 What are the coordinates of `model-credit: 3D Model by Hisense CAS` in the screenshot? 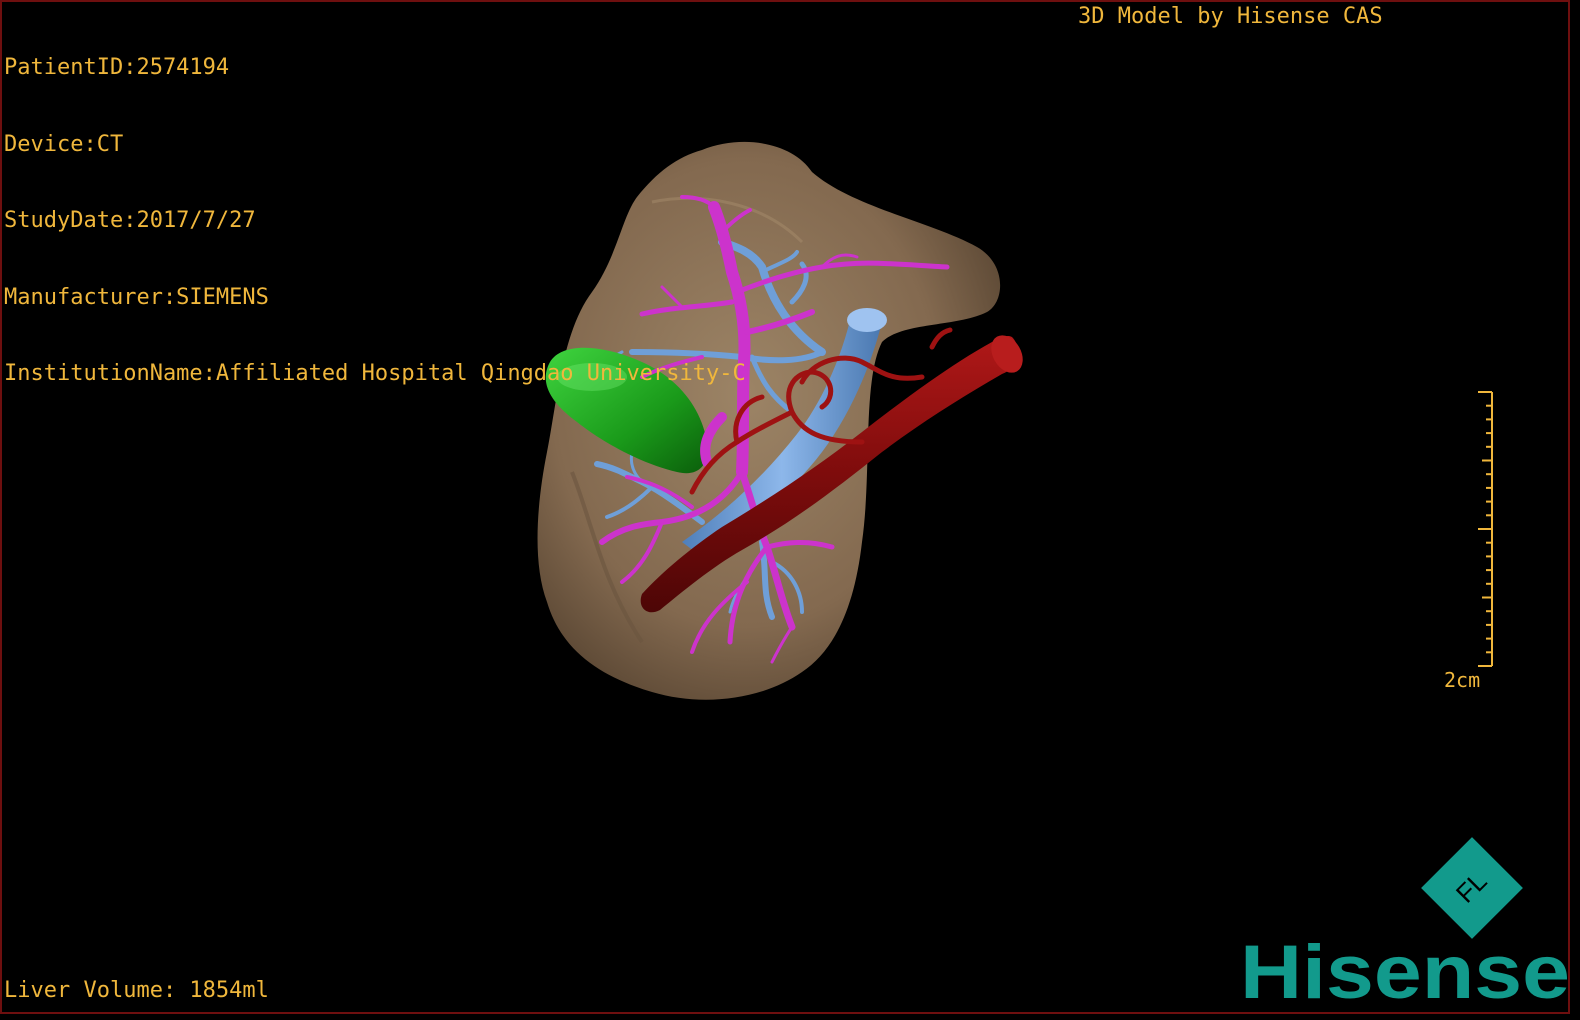 It's located at (1230, 16).